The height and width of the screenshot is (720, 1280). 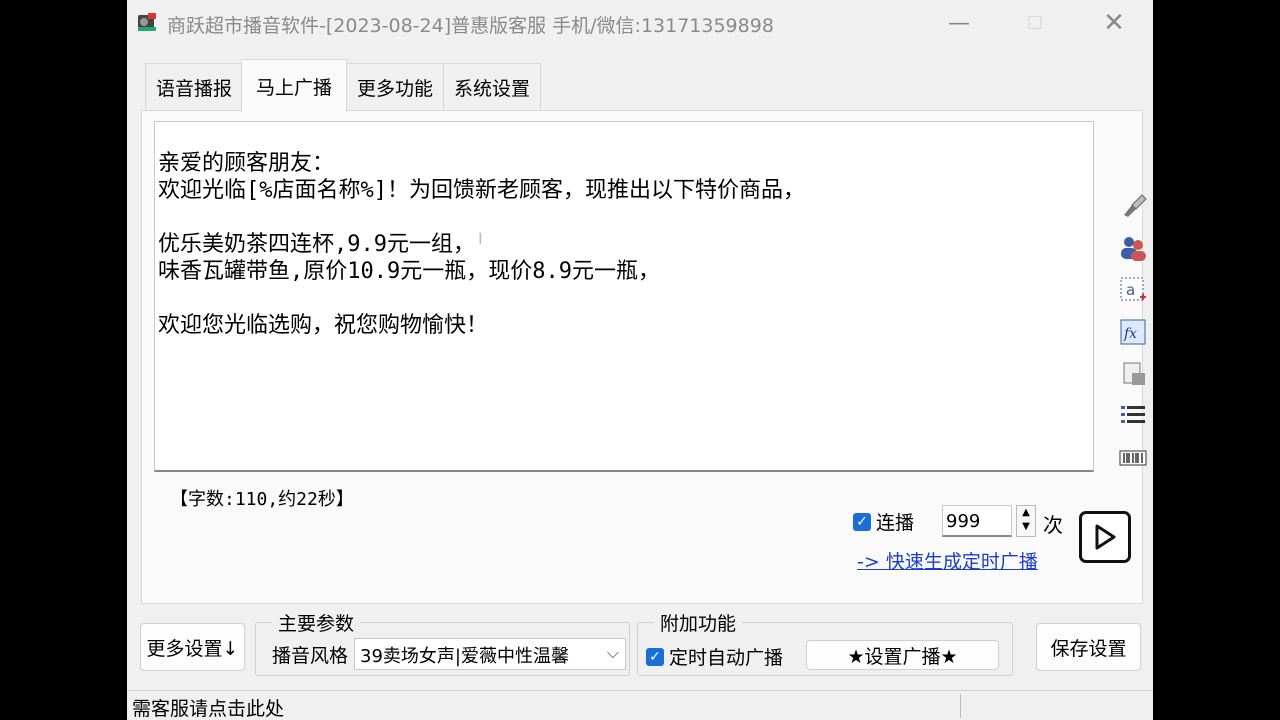 What do you see at coordinates (310, 656) in the screenshot?
I see `voice-style-label: 播音风格` at bounding box center [310, 656].